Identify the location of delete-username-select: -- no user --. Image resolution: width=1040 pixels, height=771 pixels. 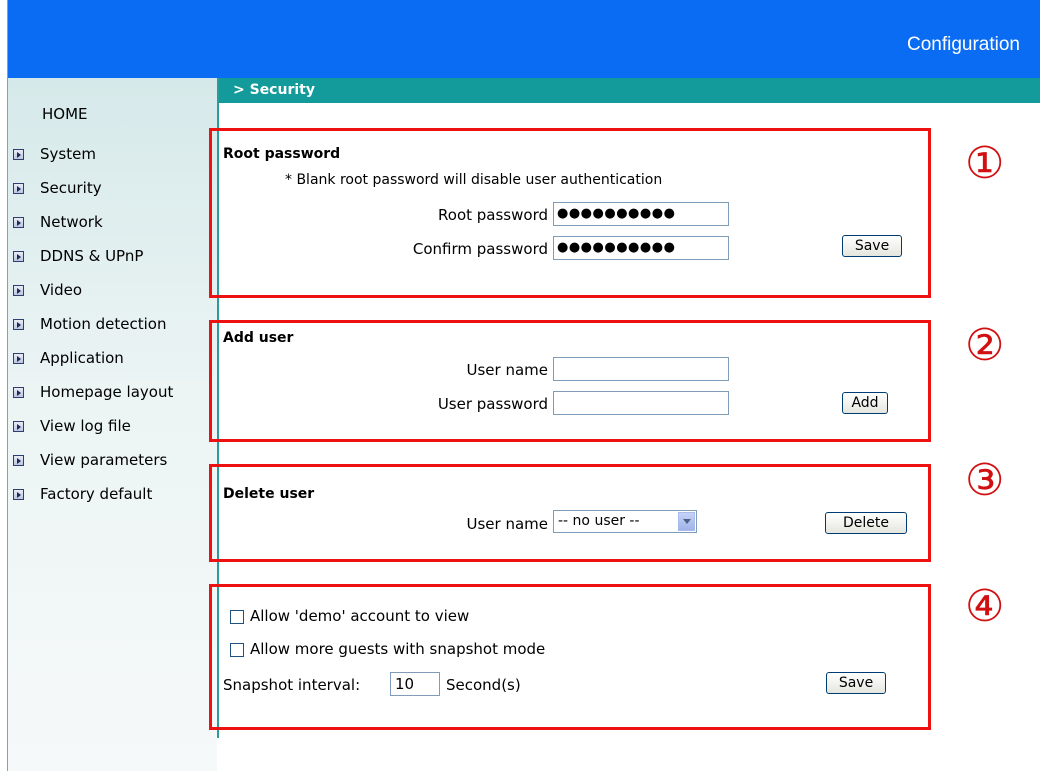
(625, 521).